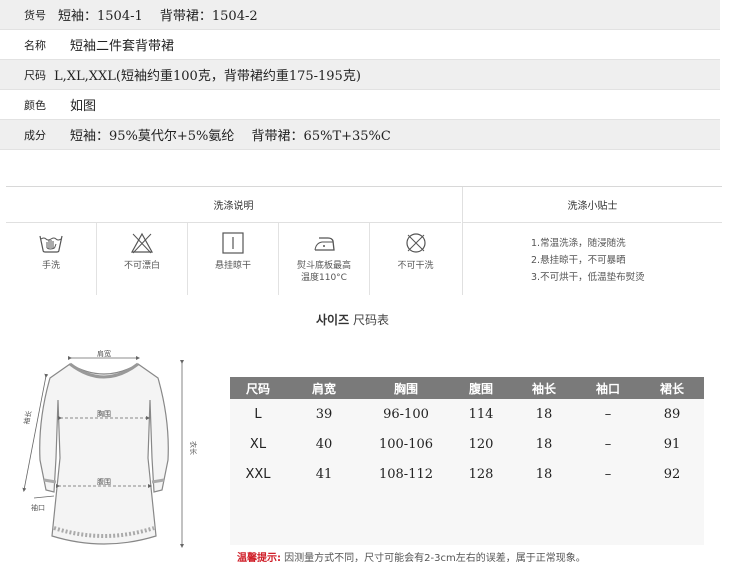 This screenshot has height=571, width=732. I want to click on info-label: 货号, so click(35, 15).